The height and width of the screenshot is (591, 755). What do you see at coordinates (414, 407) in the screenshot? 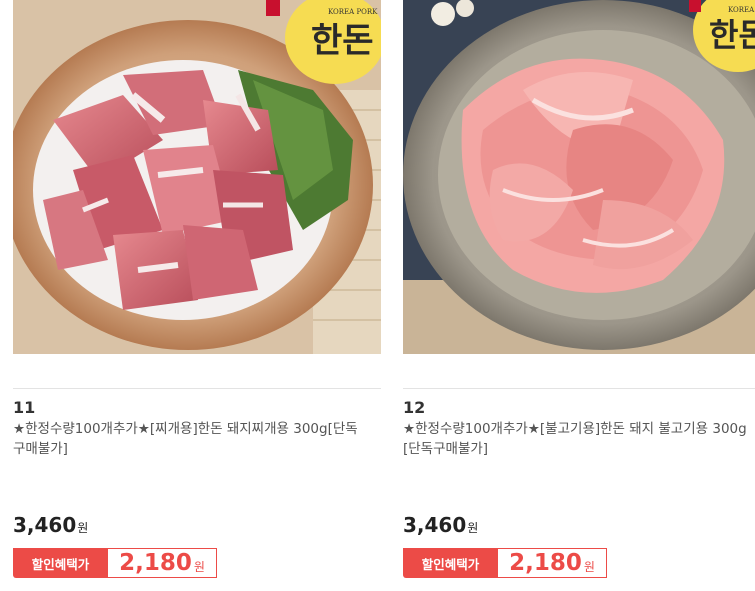
I see `product-rank: 12` at bounding box center [414, 407].